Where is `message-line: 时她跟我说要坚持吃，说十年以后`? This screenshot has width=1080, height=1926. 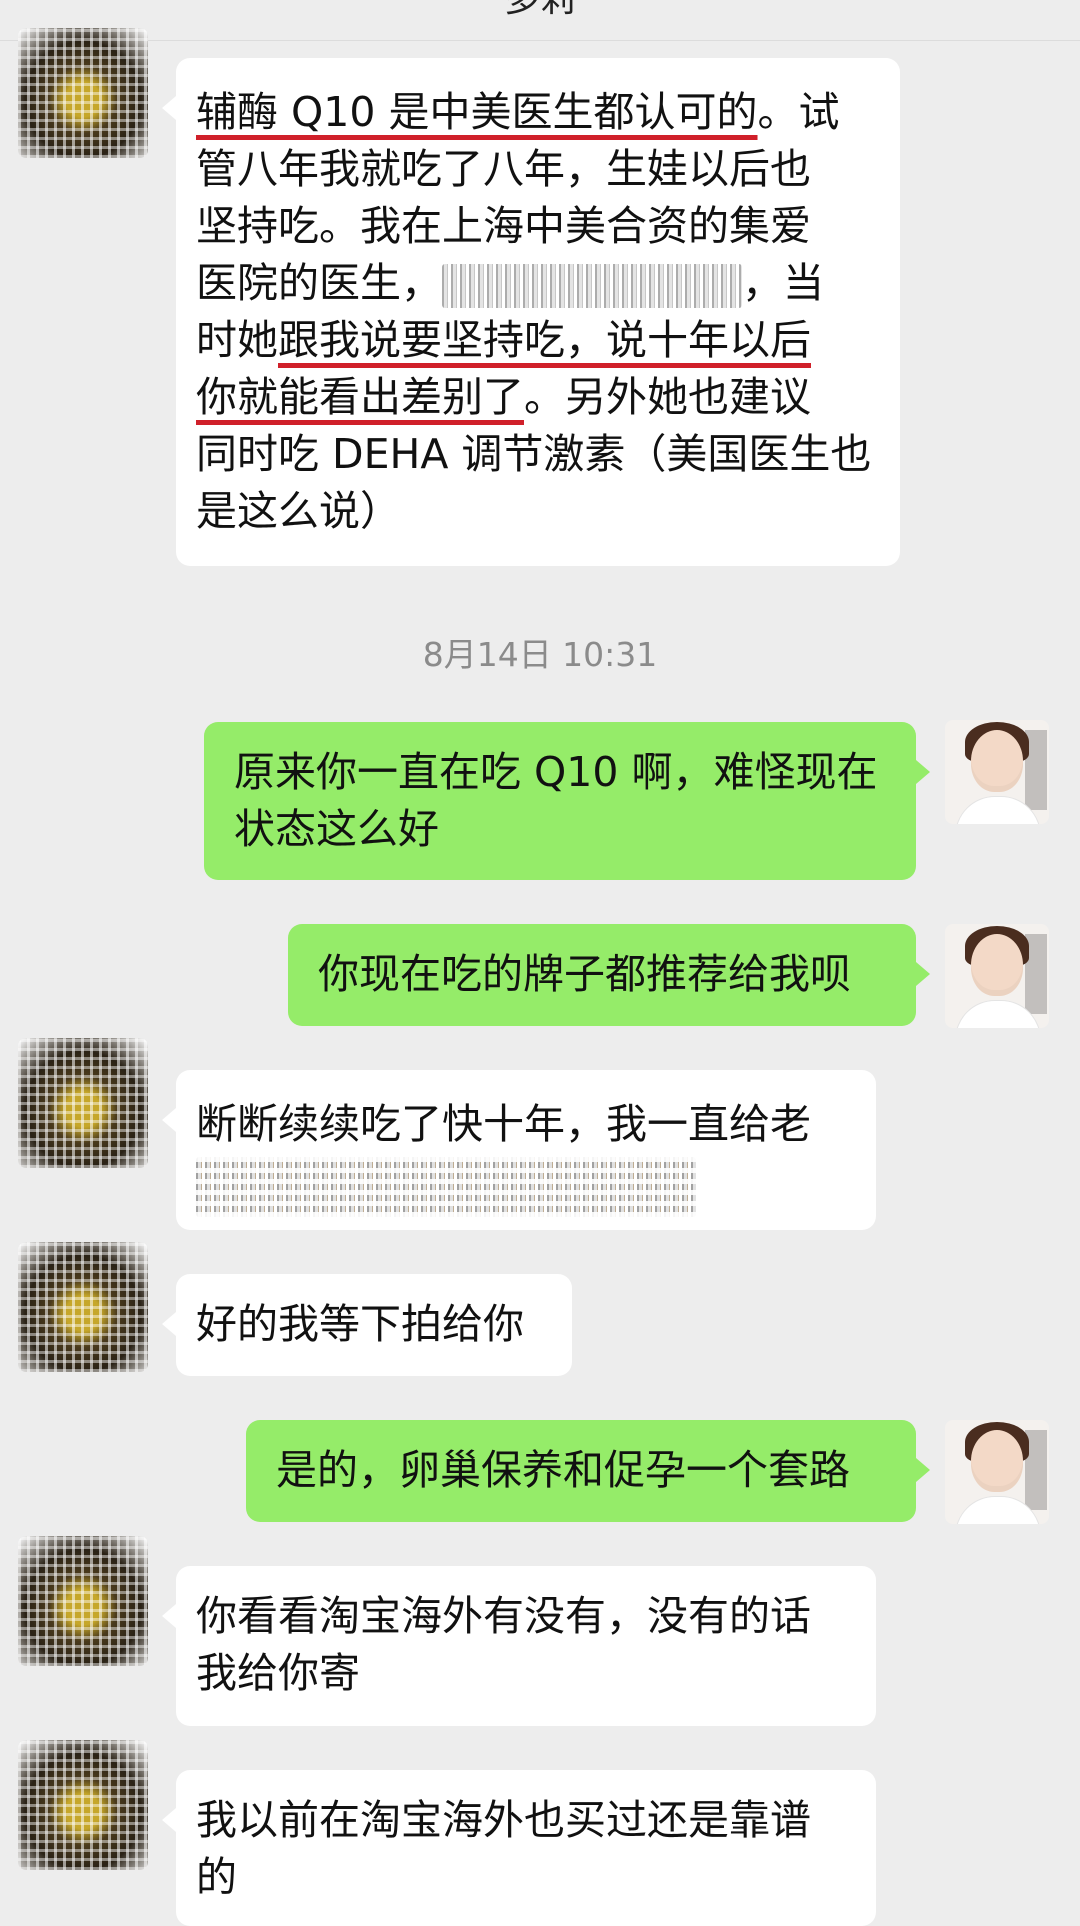 message-line: 时她跟我说要坚持吃，说十年以后 is located at coordinates (538, 340).